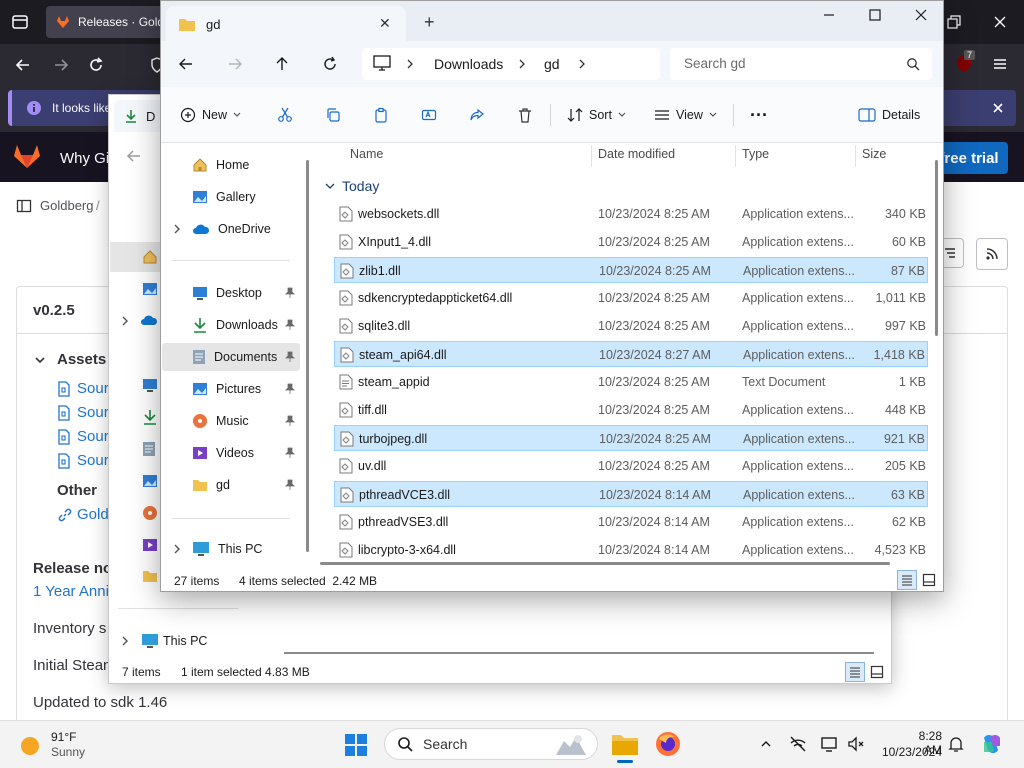 This screenshot has height=768, width=1024. What do you see at coordinates (429, 22) in the screenshot?
I see `new-tab-icon: +` at bounding box center [429, 22].